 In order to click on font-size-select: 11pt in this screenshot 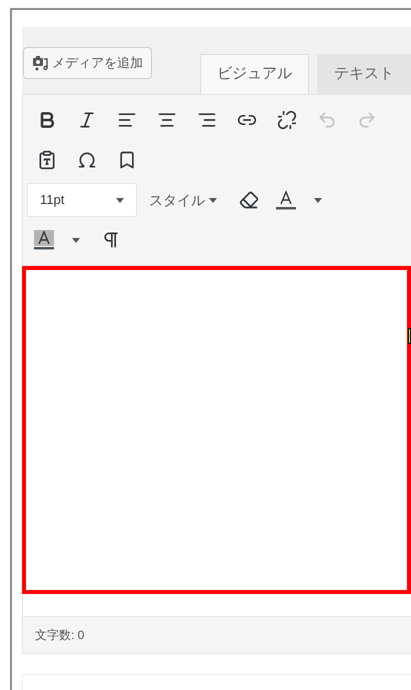, I will do `click(82, 200)`.